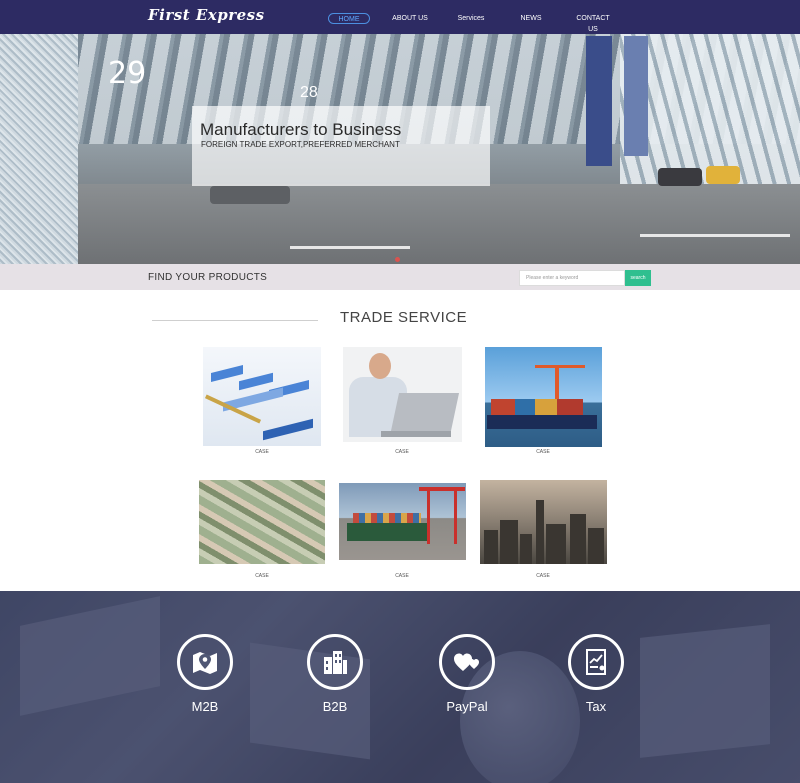 The width and height of the screenshot is (800, 783). I want to click on section-divider, so click(235, 320).